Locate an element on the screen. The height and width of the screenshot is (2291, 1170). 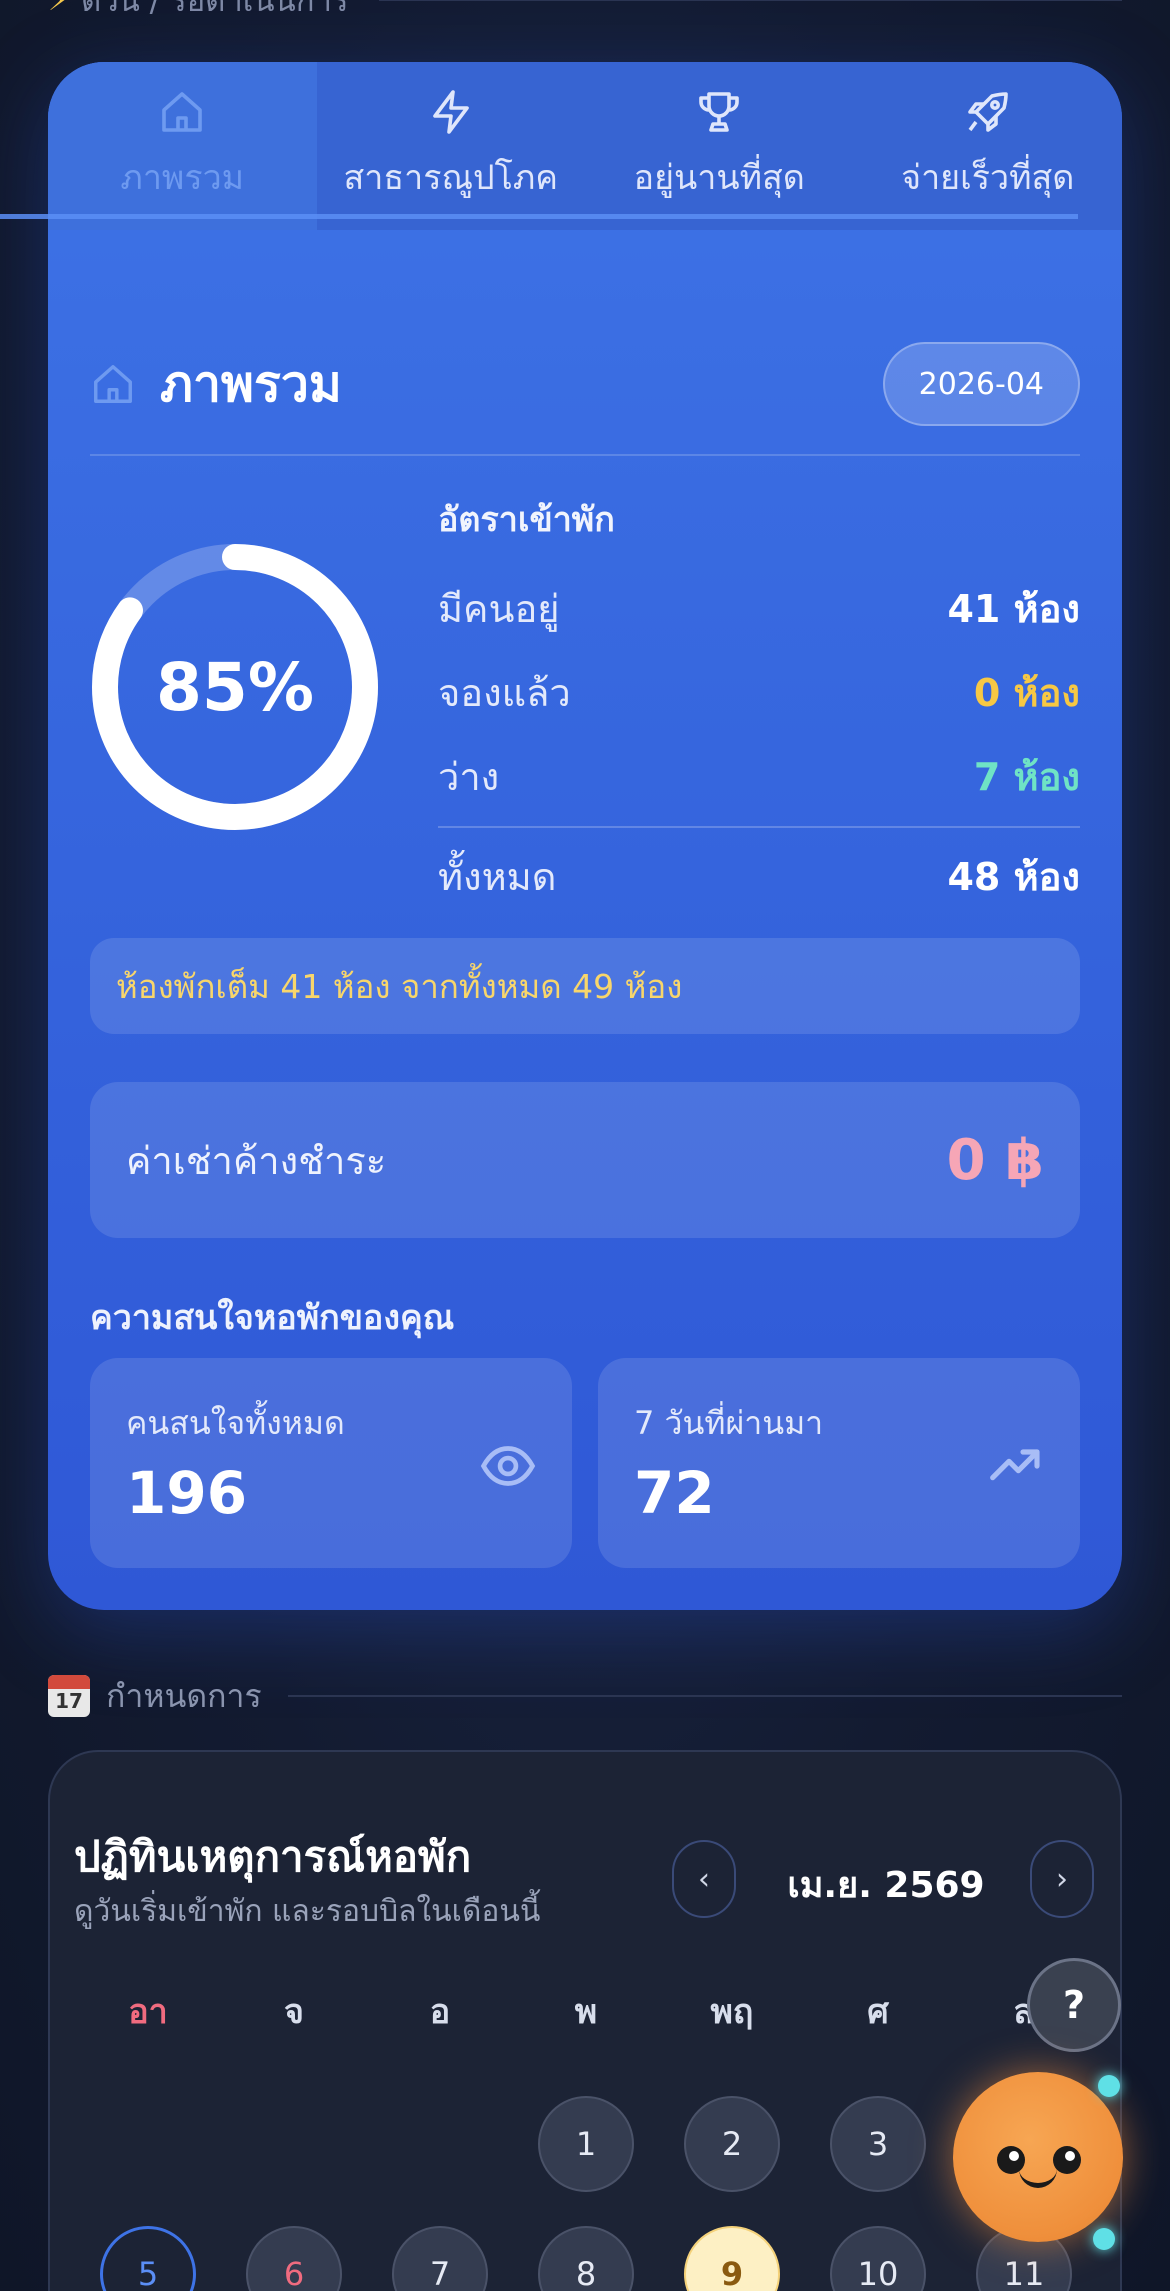
weekday-sun: อา is located at coordinates (148, 2012).